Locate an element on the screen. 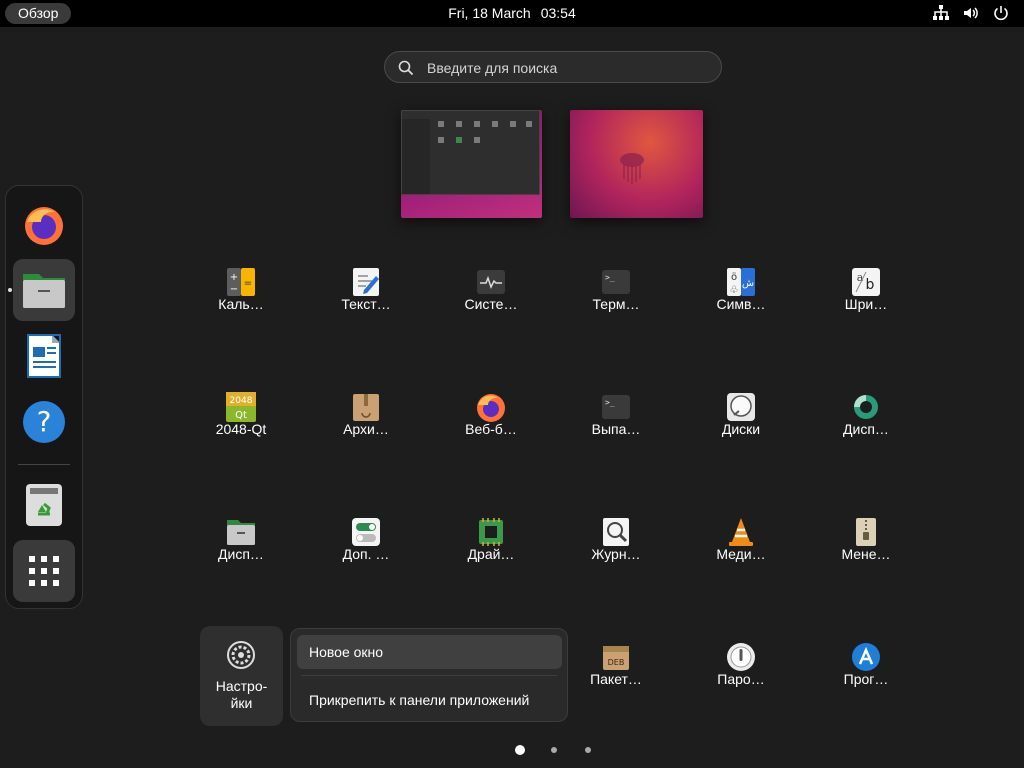 This screenshot has height=768, width=1024. disk-usage-icon is located at coordinates (866, 407).